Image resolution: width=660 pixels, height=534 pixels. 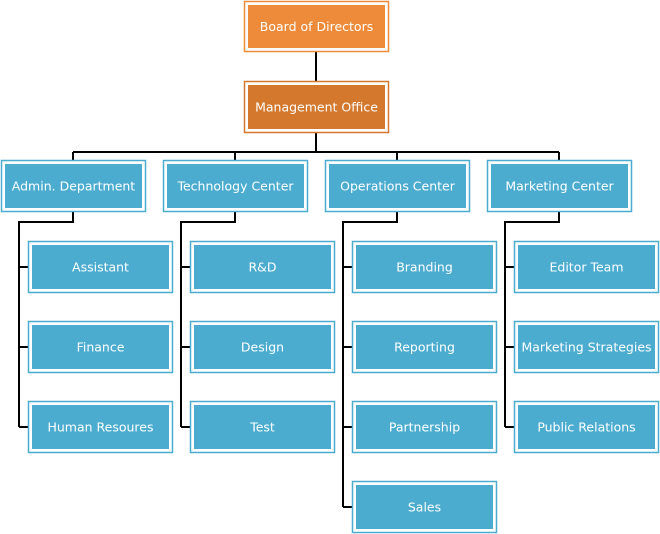 I want to click on node-team: Branding, so click(x=424, y=267).